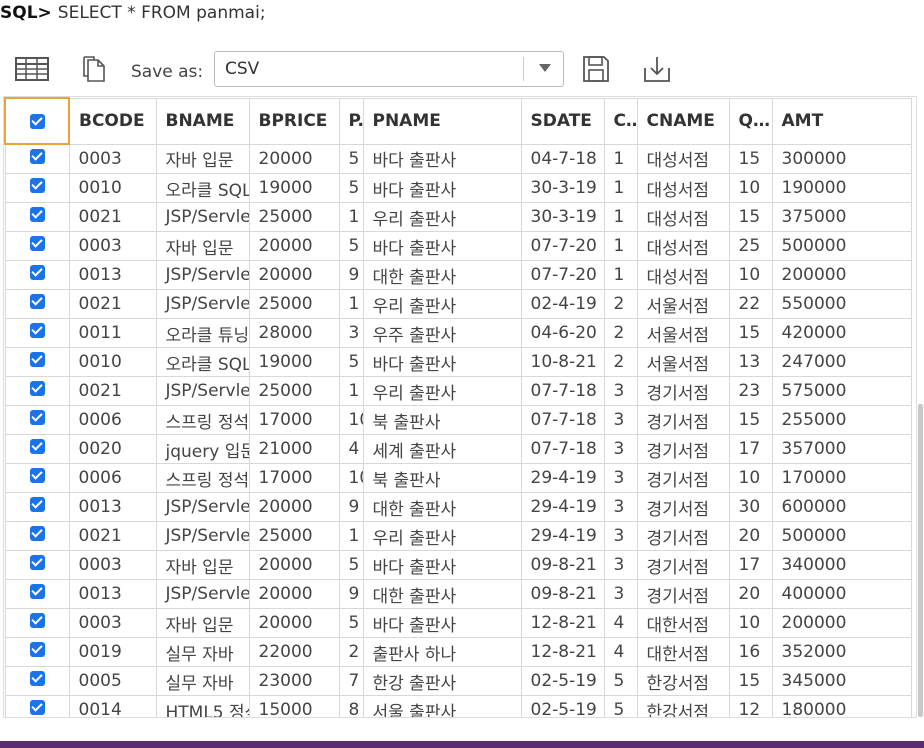  I want to click on copy-icon, so click(94, 69).